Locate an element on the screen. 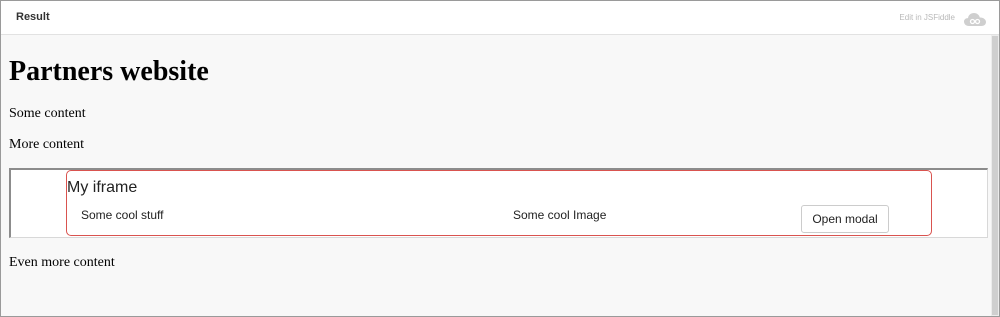 The width and height of the screenshot is (1000, 317). paragraph-more-content: More content is located at coordinates (47, 144).